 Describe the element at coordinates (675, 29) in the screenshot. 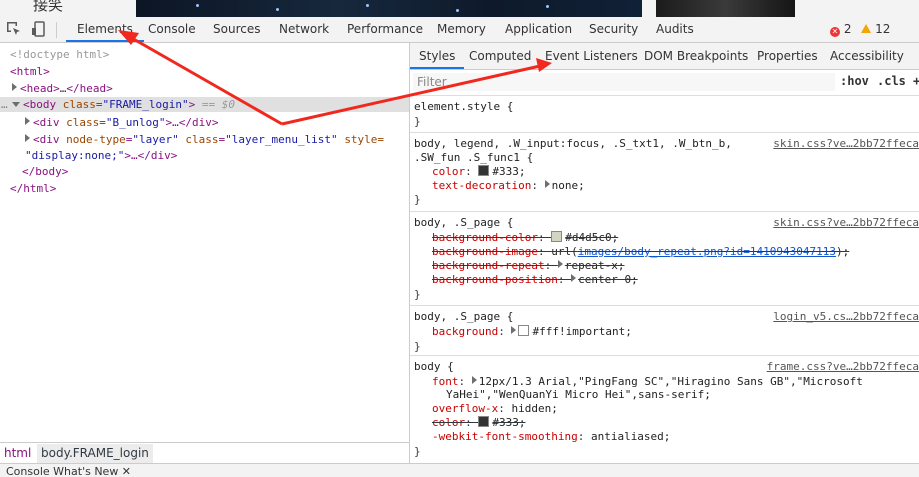

I see `tab-audits: Audits` at that location.